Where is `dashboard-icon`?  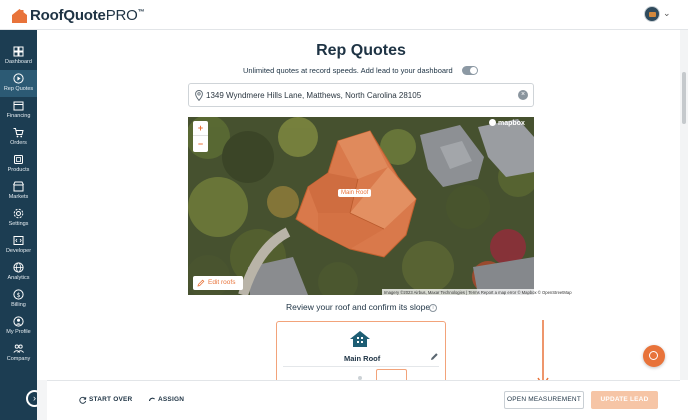 dashboard-icon is located at coordinates (18, 51).